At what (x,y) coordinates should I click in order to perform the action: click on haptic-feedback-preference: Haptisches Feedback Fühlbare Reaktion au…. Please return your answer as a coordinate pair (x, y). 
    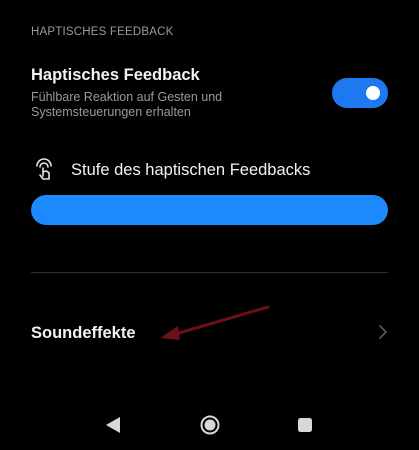
    Looking at the image, I should click on (209, 96).